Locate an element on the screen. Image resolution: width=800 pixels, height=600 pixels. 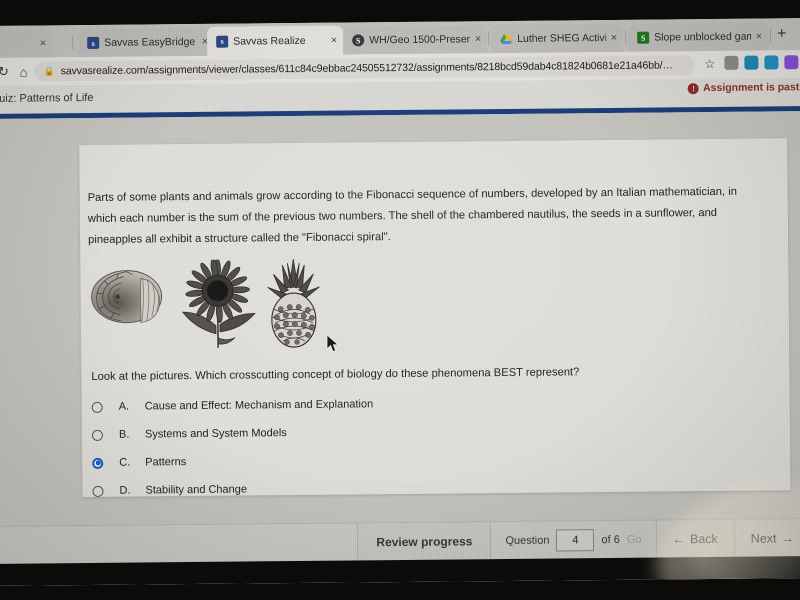
pineapple-illustration is located at coordinates (293, 303).